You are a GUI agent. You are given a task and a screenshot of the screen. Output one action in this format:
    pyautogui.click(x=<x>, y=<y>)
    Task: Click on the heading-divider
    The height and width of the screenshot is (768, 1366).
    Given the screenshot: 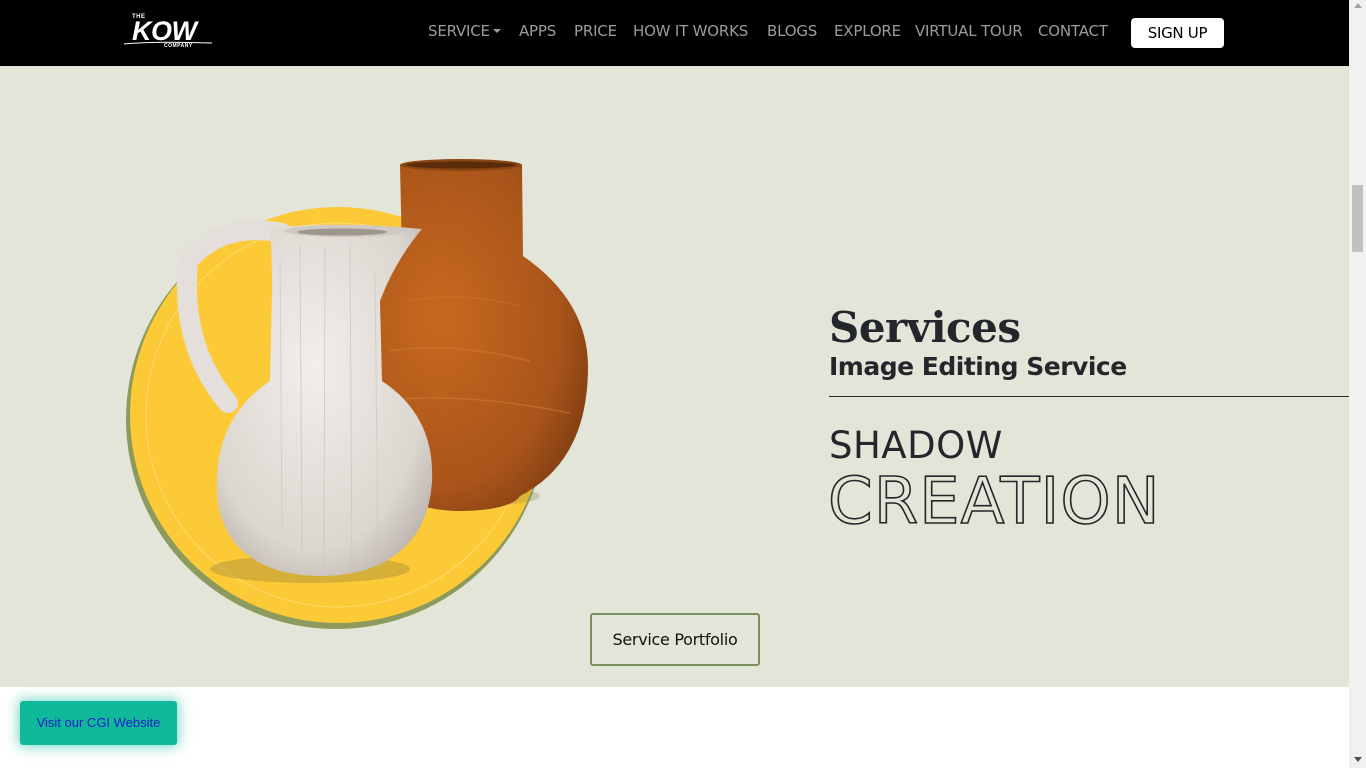 What is the action you would take?
    pyautogui.click(x=1089, y=396)
    